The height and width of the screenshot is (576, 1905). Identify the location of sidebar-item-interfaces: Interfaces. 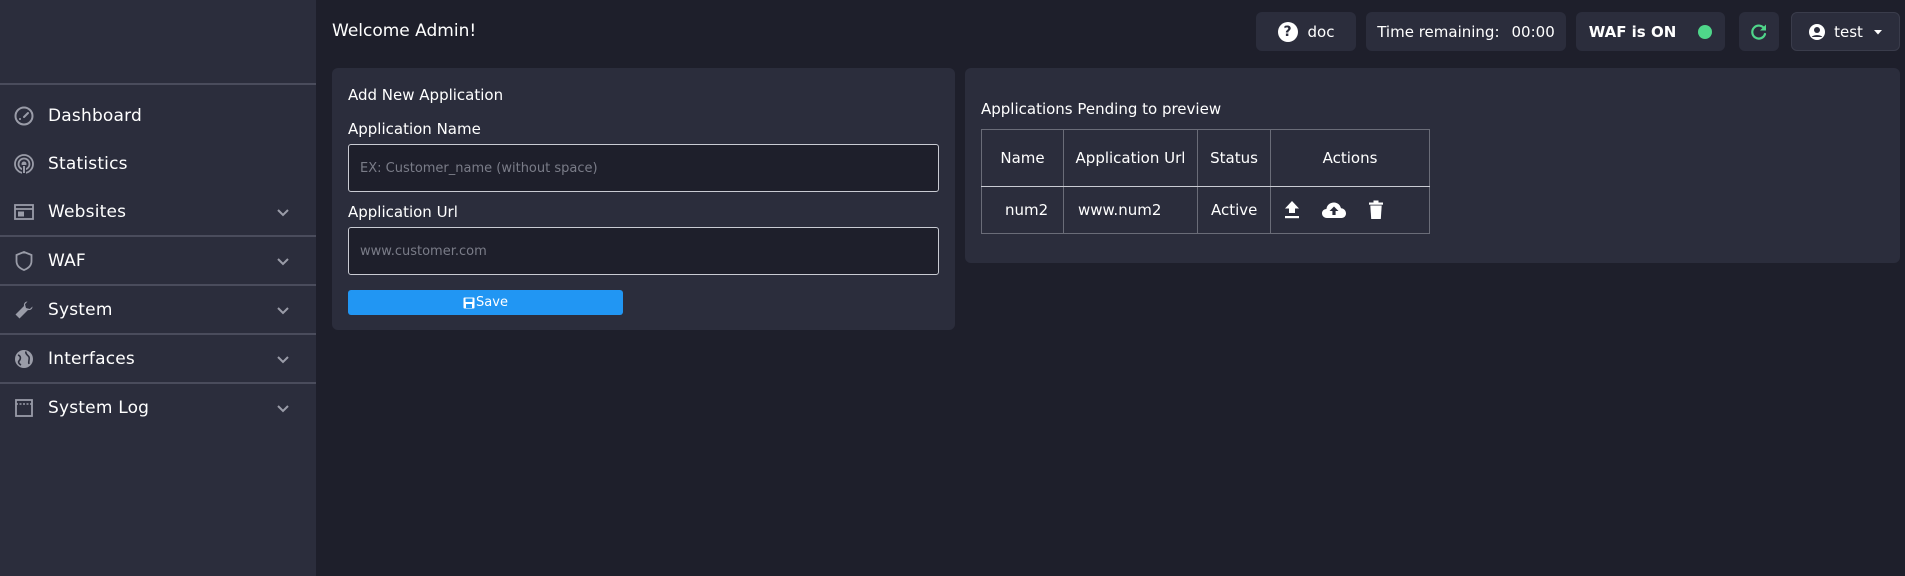
(158, 359).